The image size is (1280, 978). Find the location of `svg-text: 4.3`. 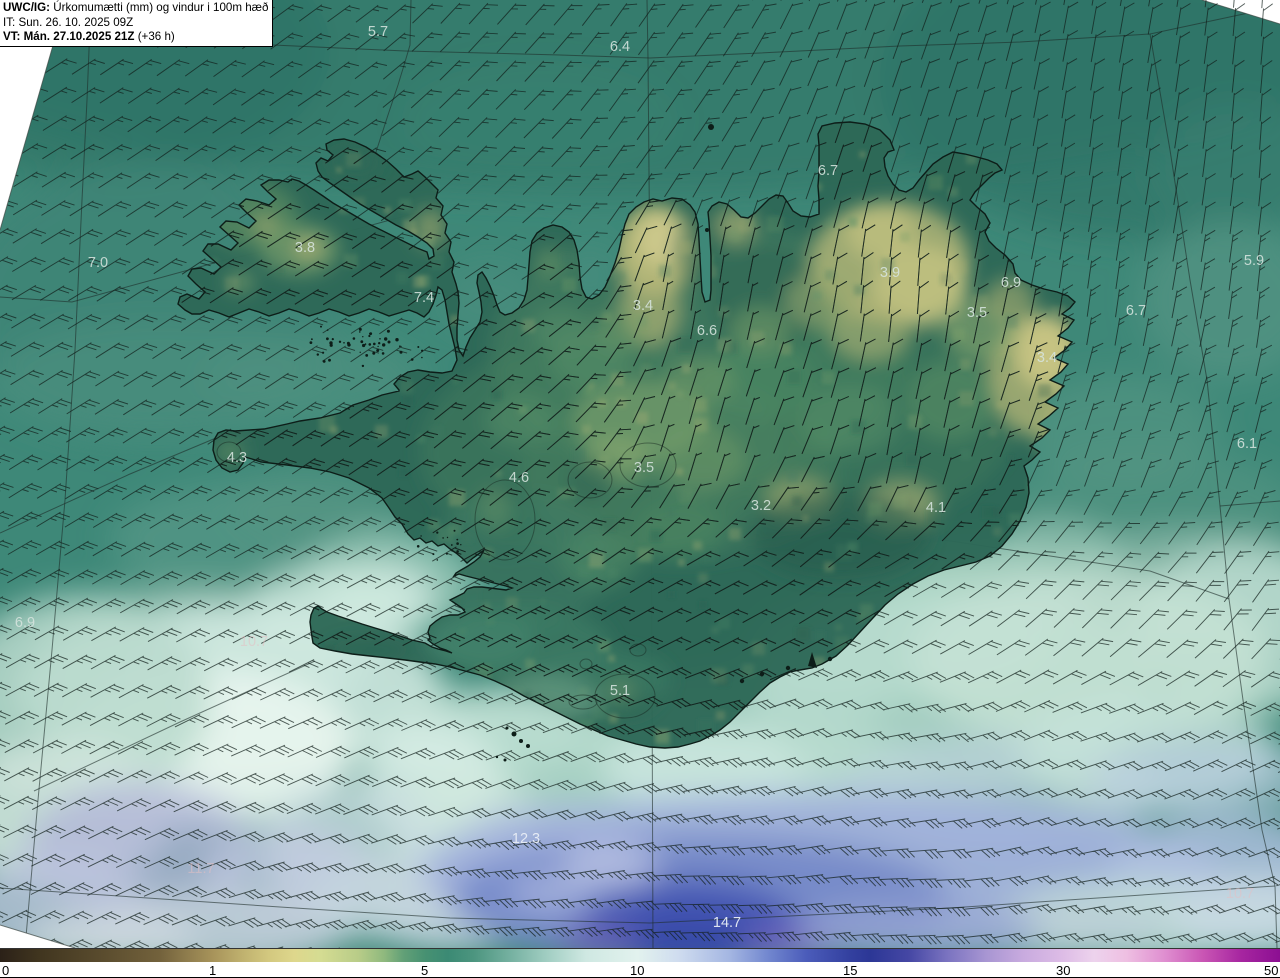

svg-text: 4.3 is located at coordinates (237, 458).